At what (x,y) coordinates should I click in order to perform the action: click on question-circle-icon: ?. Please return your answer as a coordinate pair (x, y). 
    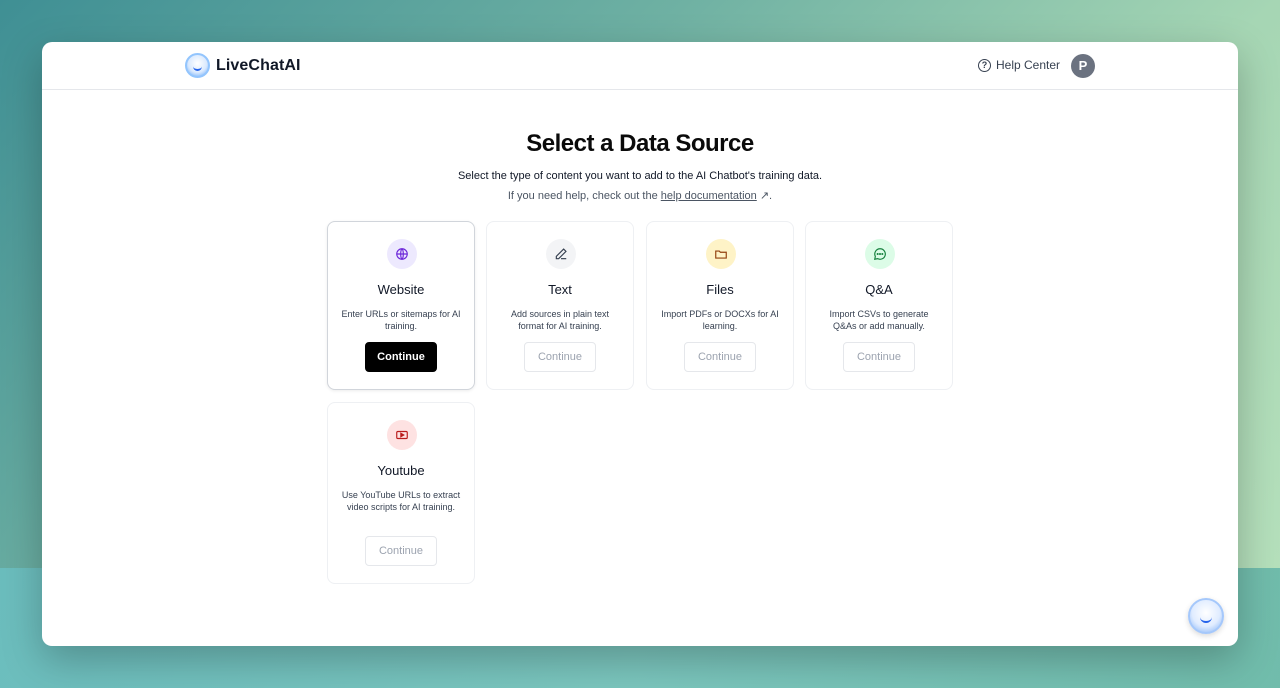
    Looking at the image, I should click on (984, 65).